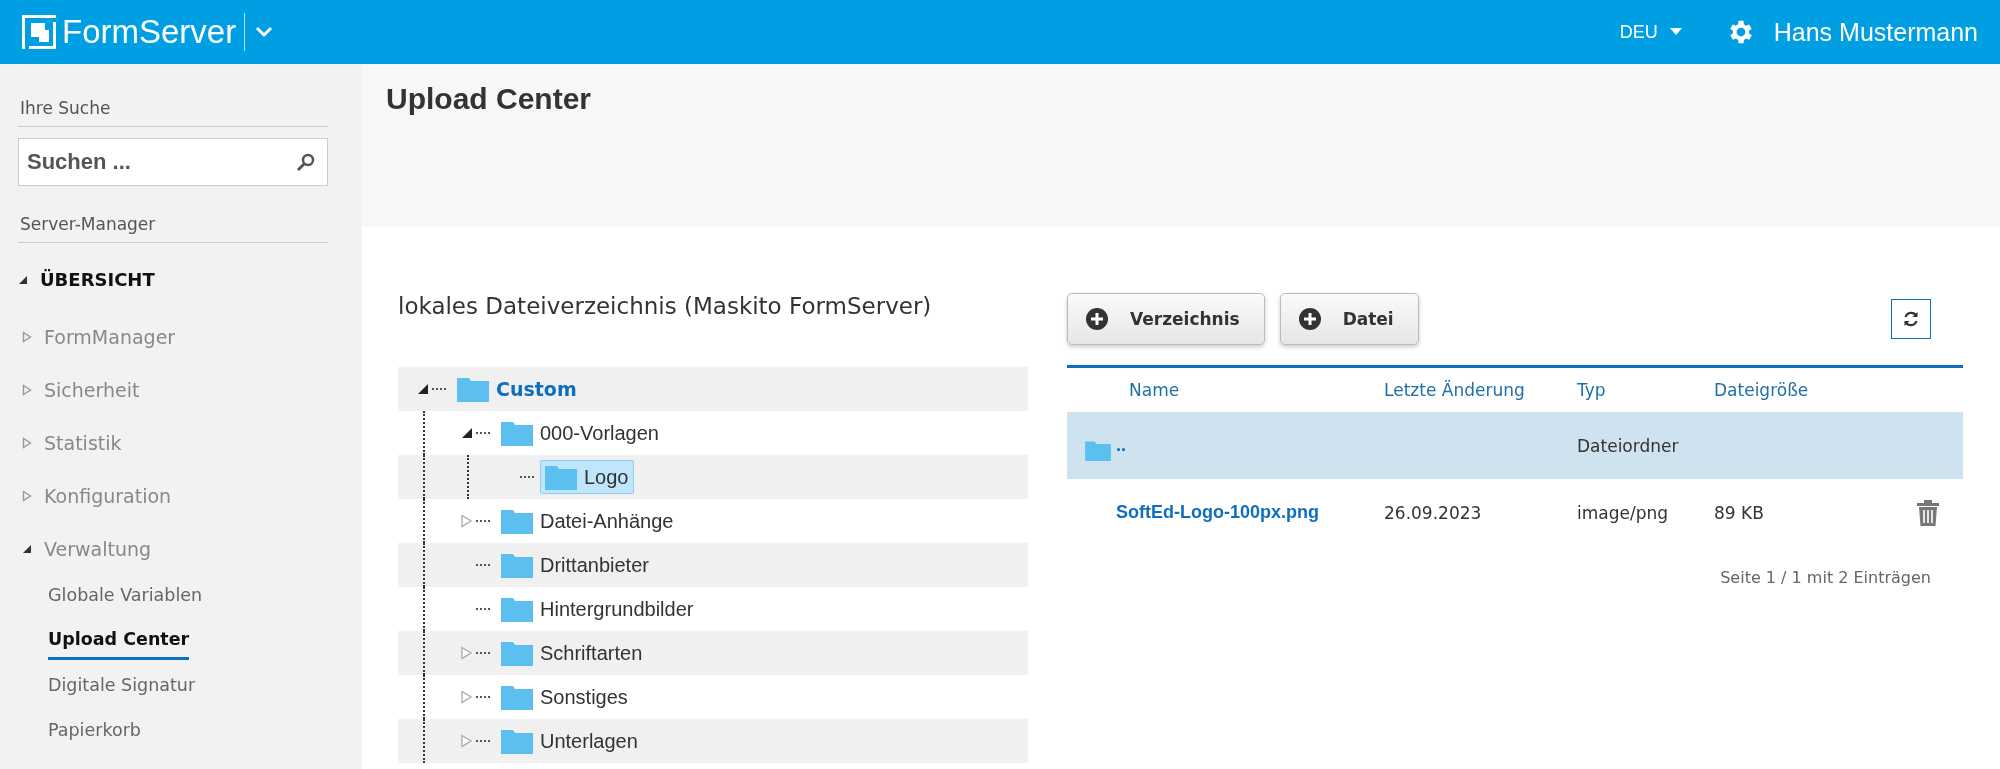  What do you see at coordinates (1349, 319) in the screenshot?
I see `add-button: Datei` at bounding box center [1349, 319].